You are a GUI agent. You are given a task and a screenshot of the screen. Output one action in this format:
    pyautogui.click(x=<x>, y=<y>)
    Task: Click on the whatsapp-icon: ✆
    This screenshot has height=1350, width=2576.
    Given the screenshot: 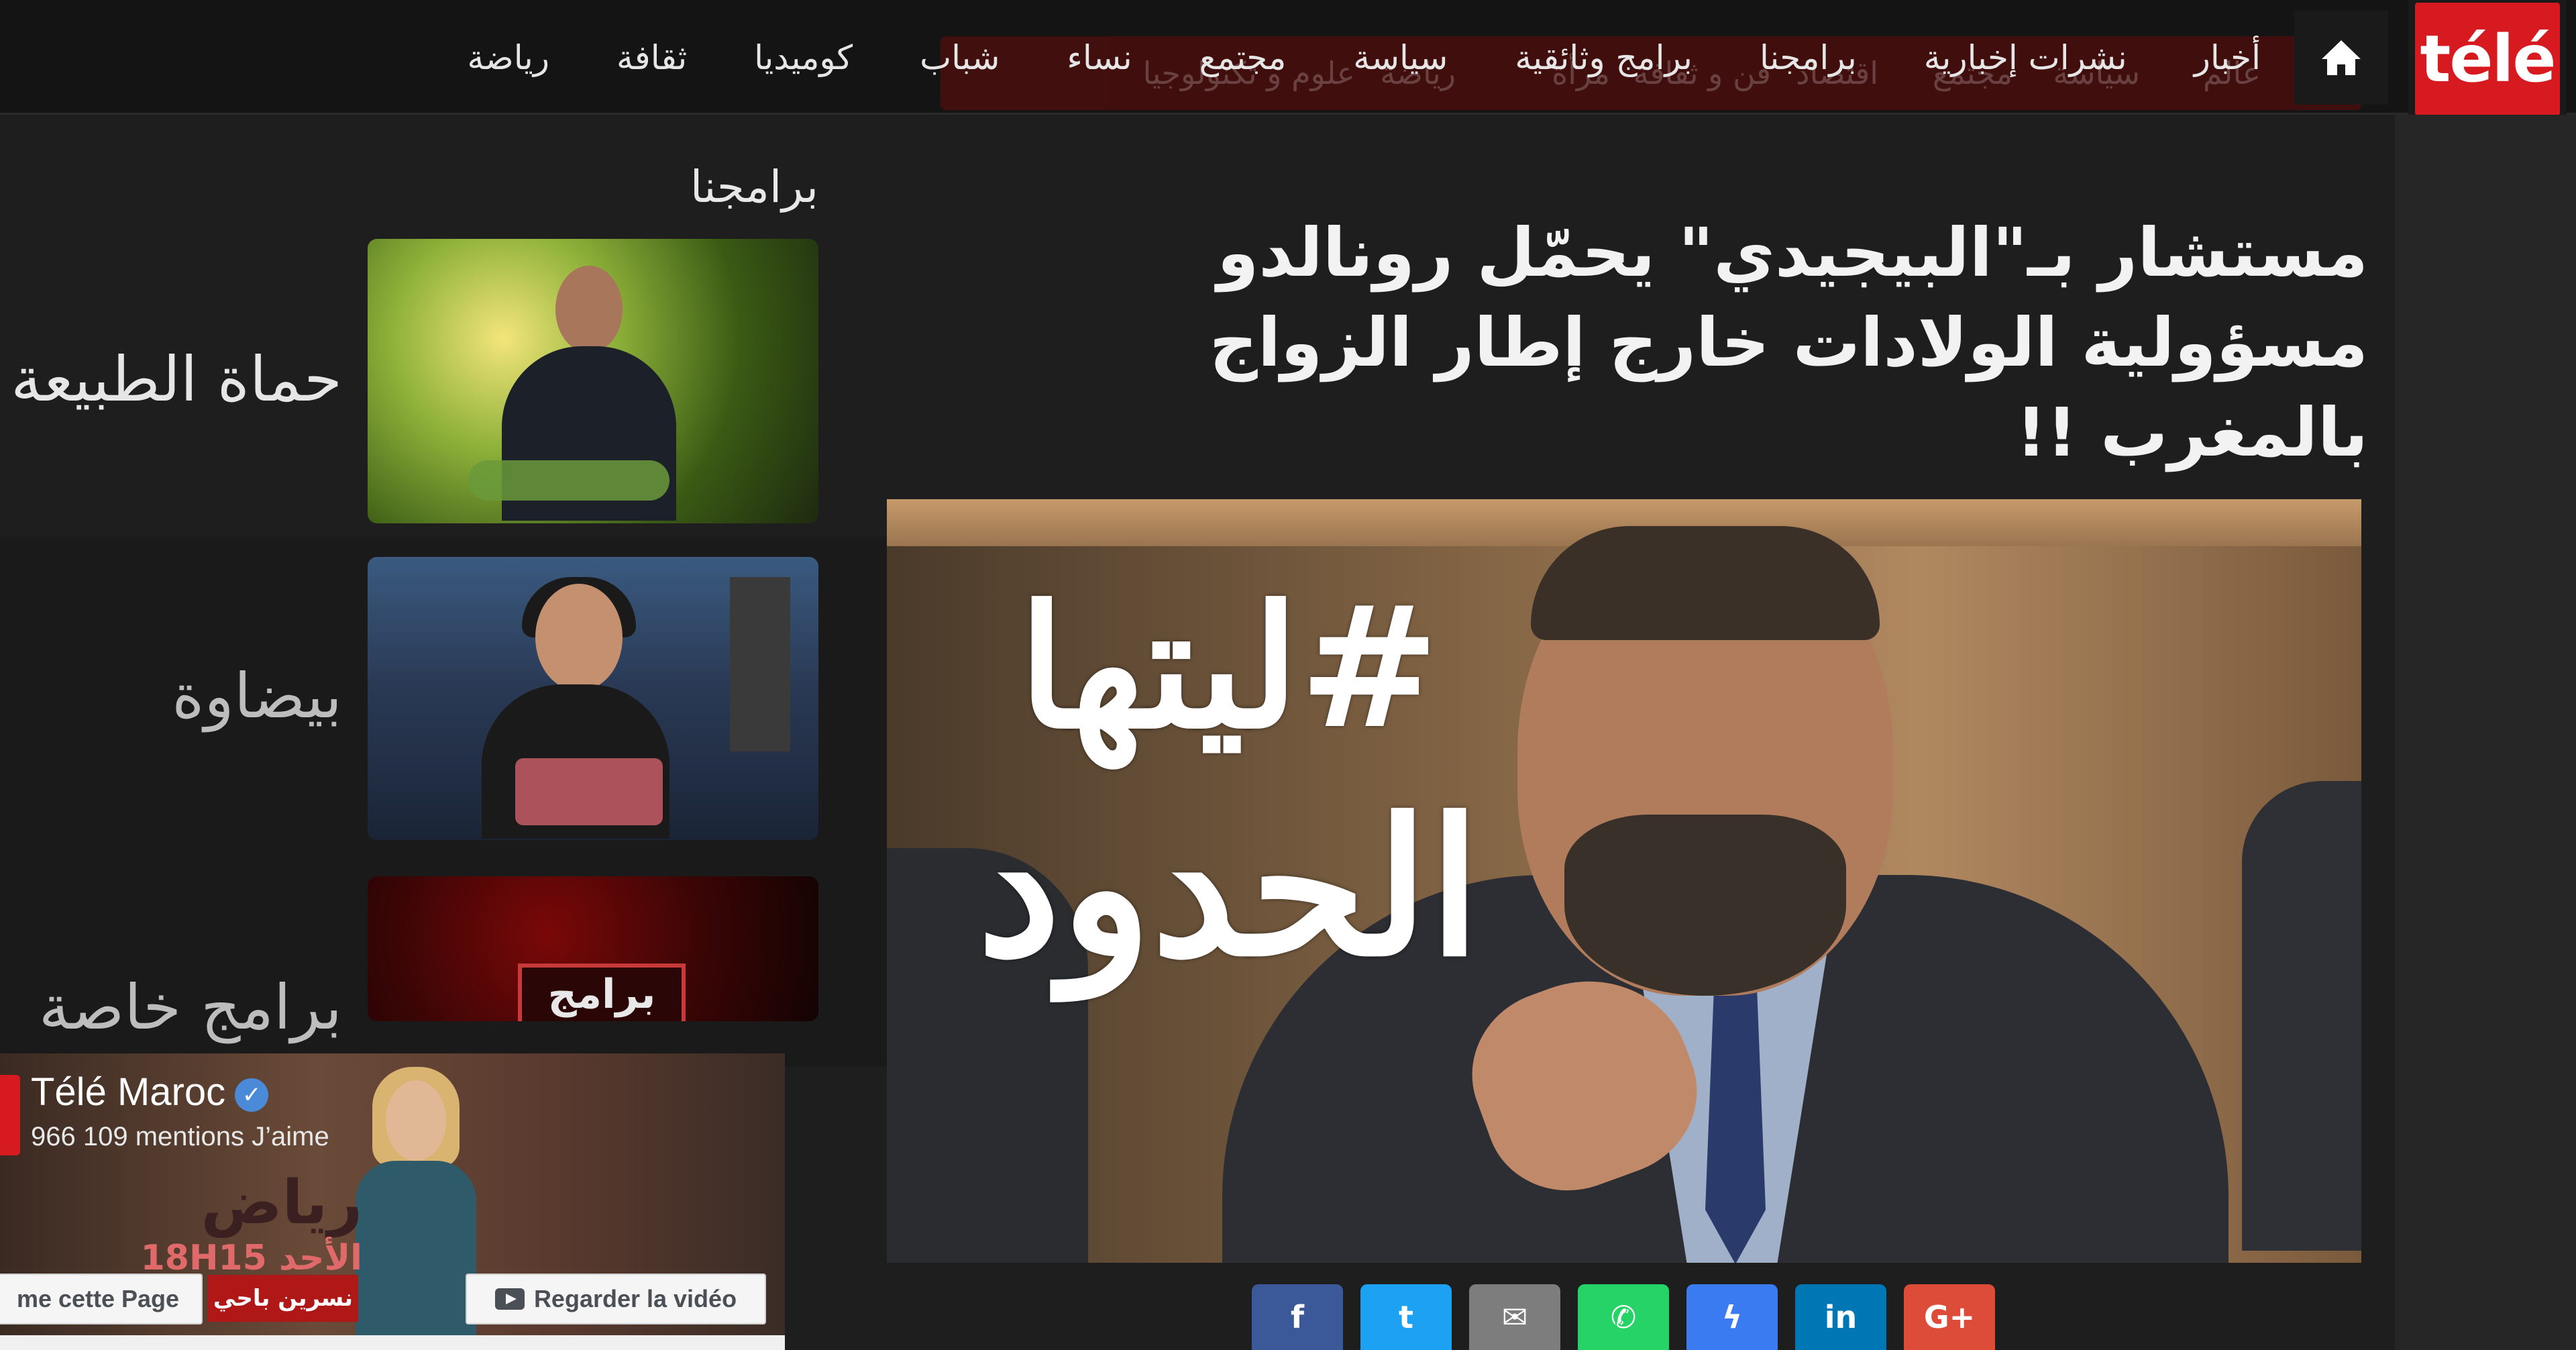 What is the action you would take?
    pyautogui.click(x=1623, y=1317)
    